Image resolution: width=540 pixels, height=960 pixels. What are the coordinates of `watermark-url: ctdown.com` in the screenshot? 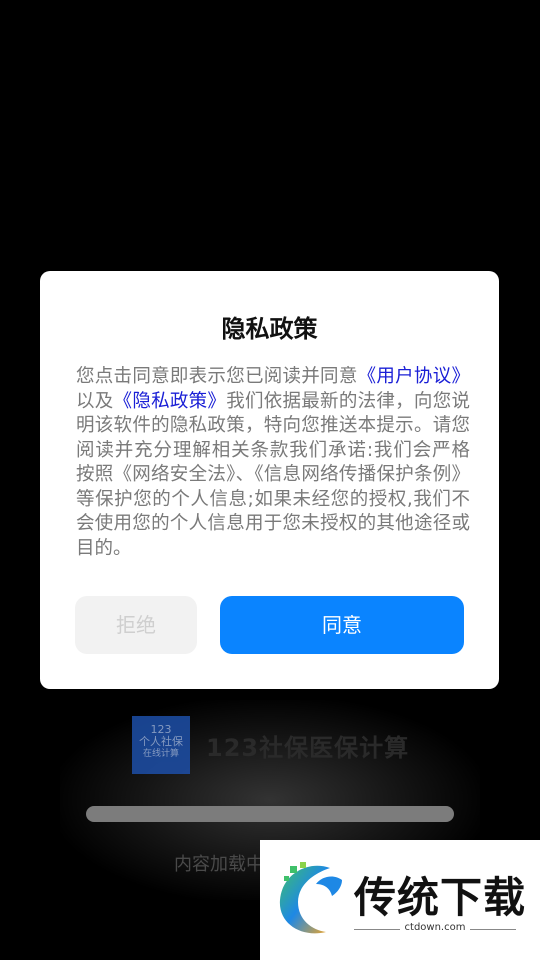 It's located at (435, 927).